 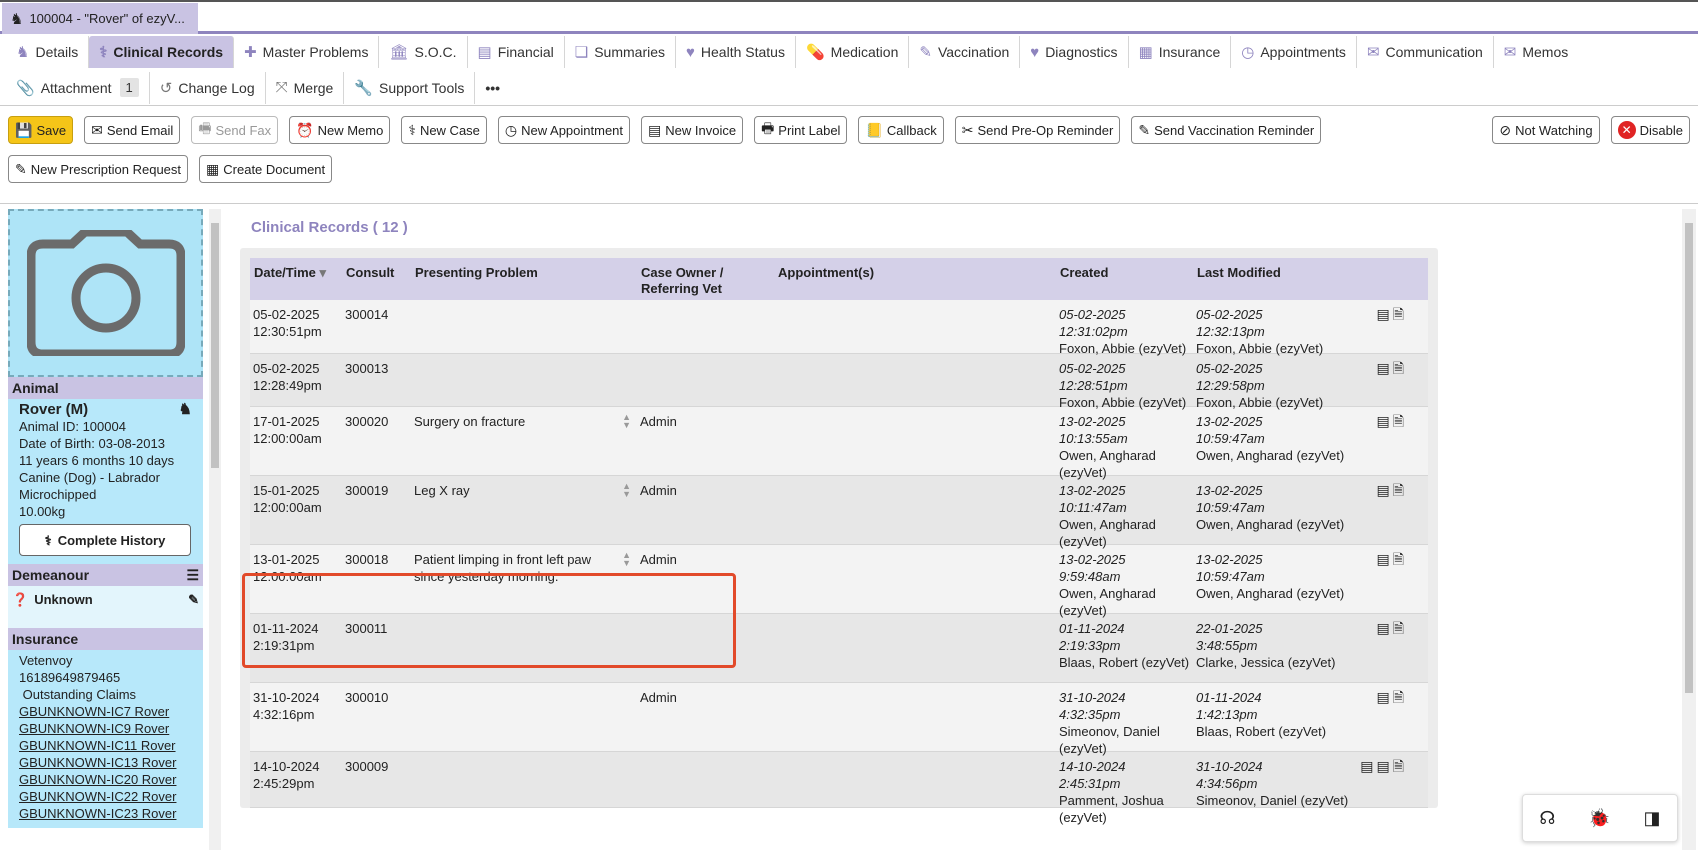 I want to click on column-header: Case Owner / Referring Vet, so click(x=705, y=282).